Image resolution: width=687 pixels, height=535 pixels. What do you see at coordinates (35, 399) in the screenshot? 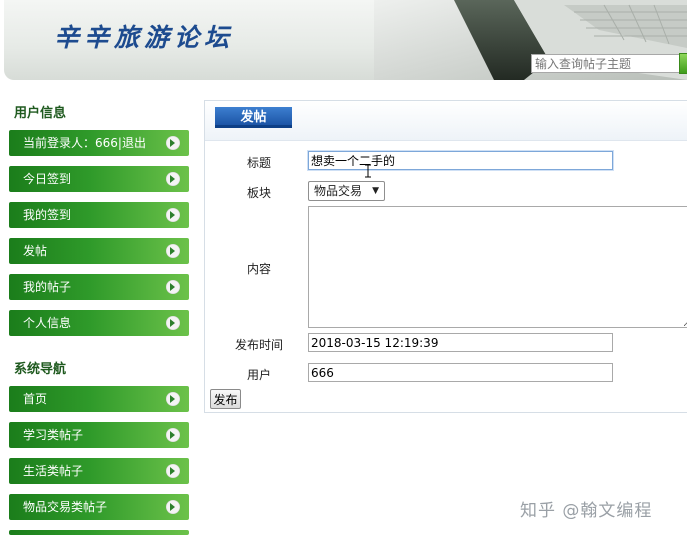
I see `sidebar-item-label: 首页` at bounding box center [35, 399].